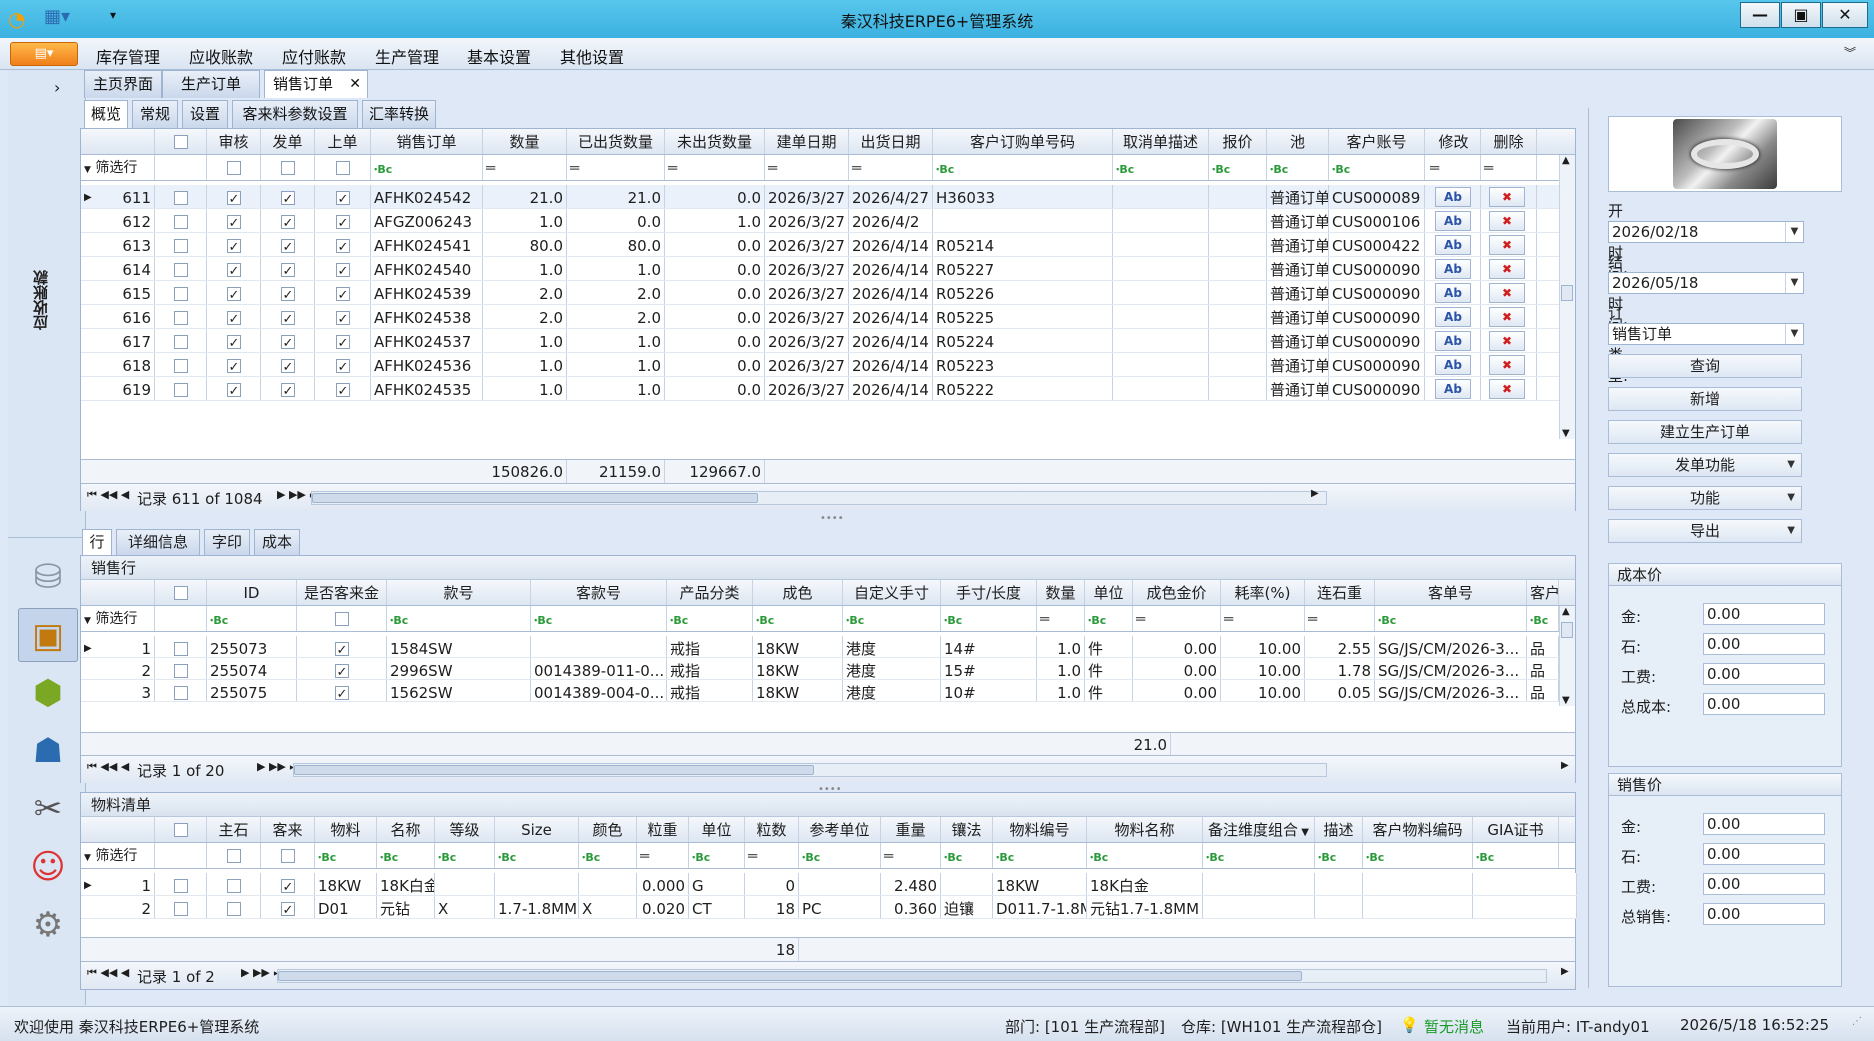 The image size is (1874, 1041). I want to click on col-custom-size: 自定义手寸, so click(892, 592).